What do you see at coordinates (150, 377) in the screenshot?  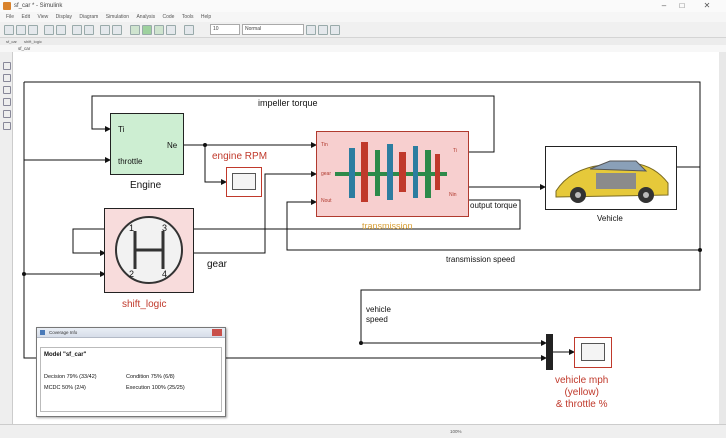 I see `coverage-condition: Condition 75% (6/8)` at bounding box center [150, 377].